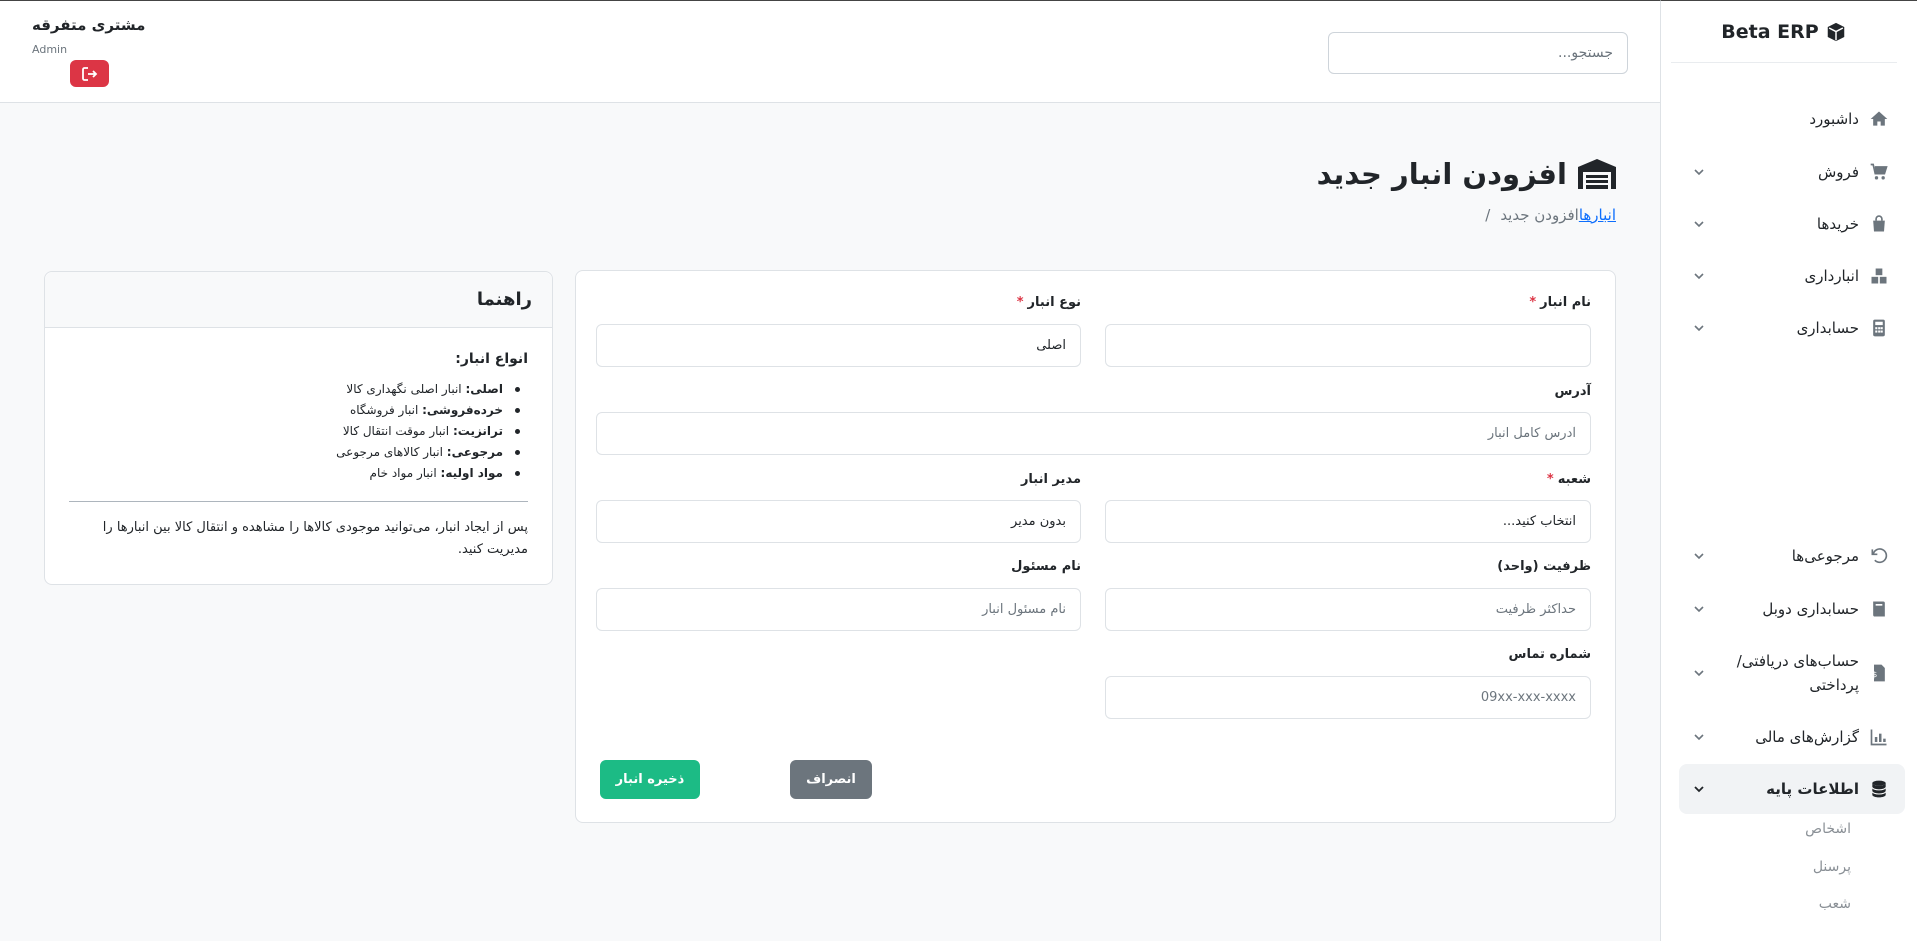  I want to click on help-divider, so click(298, 501).